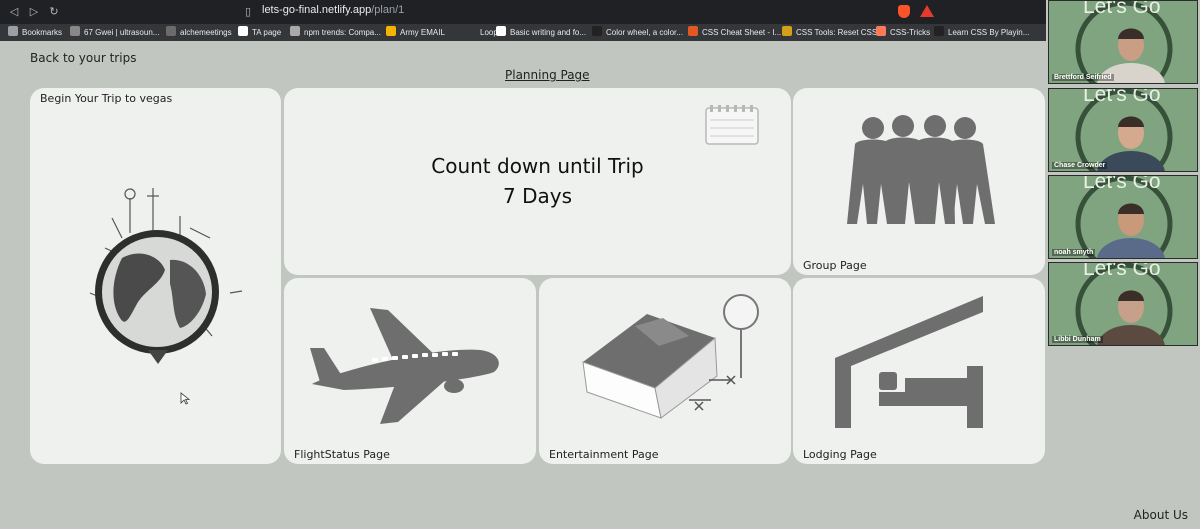 The width and height of the screenshot is (1200, 529). What do you see at coordinates (54, 12) in the screenshot?
I see `reload-icon: ↻` at bounding box center [54, 12].